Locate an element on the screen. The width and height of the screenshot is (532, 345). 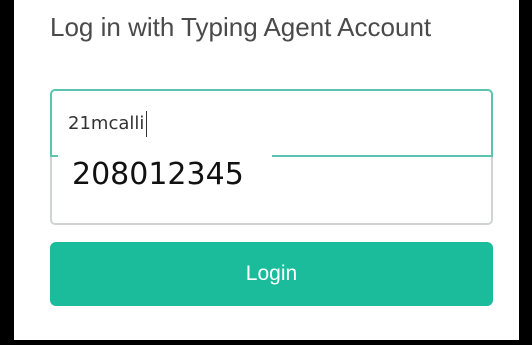
autofill-suggestion-text: 208012345 is located at coordinates (158, 174).